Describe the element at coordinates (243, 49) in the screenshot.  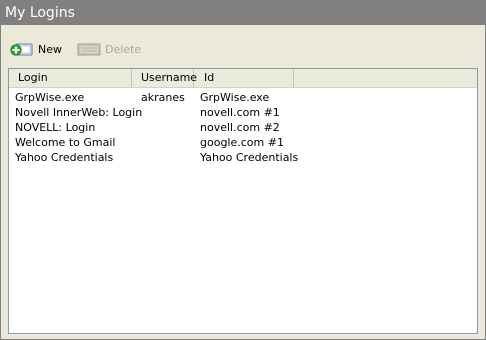
I see `toolbar: New Delete` at that location.